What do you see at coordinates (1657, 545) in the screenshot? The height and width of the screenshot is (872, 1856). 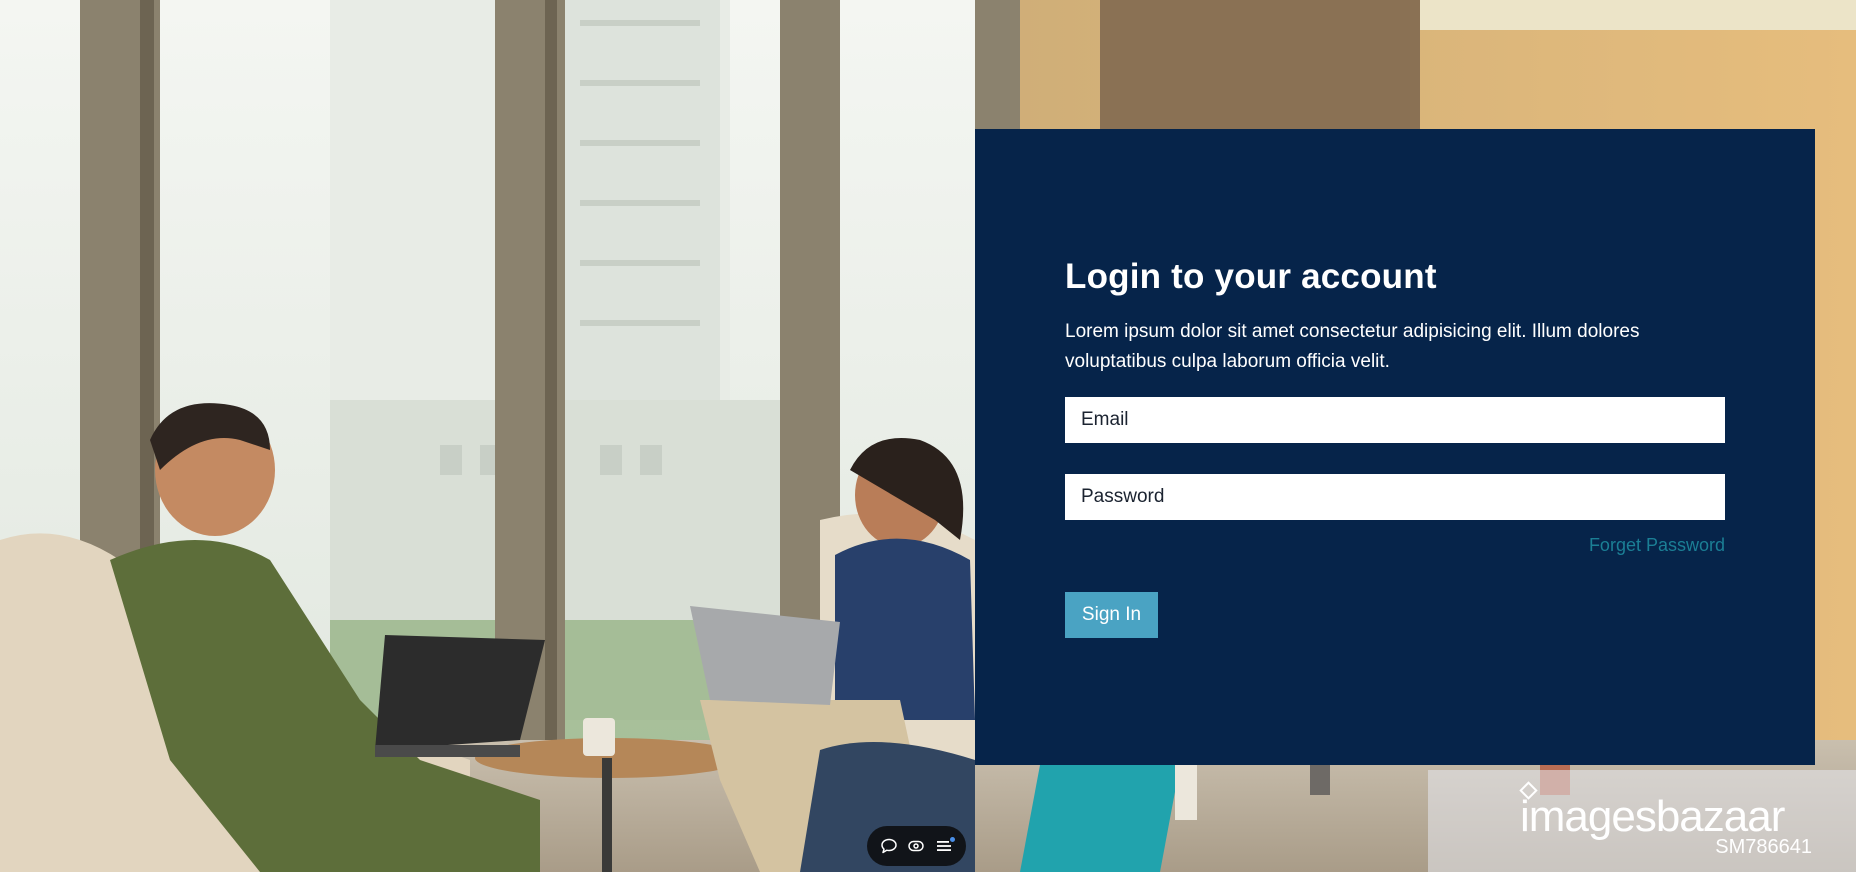 I see `forget-password-link: Forget Password` at bounding box center [1657, 545].